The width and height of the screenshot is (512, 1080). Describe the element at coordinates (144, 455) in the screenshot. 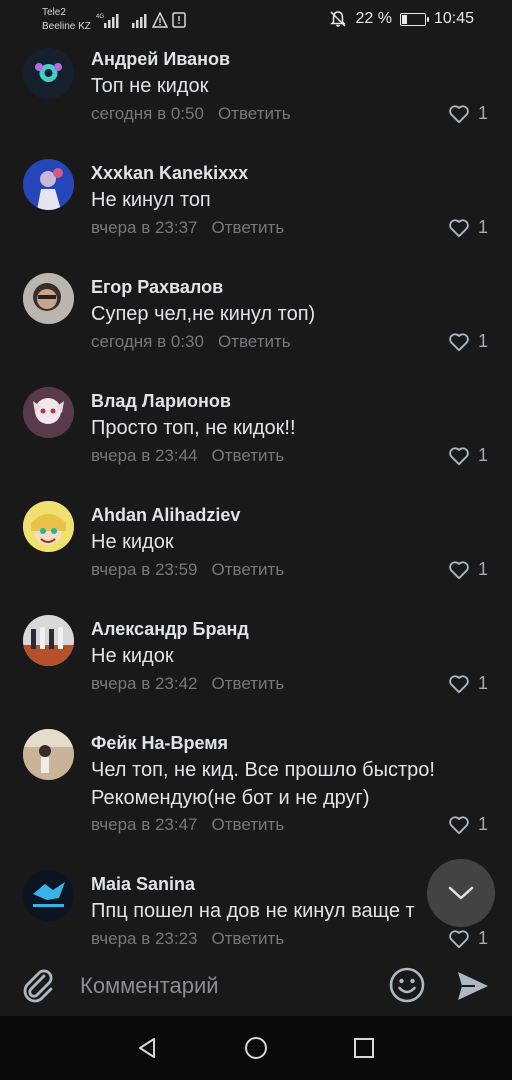

I see `comment-time: вчера в 23:44` at that location.